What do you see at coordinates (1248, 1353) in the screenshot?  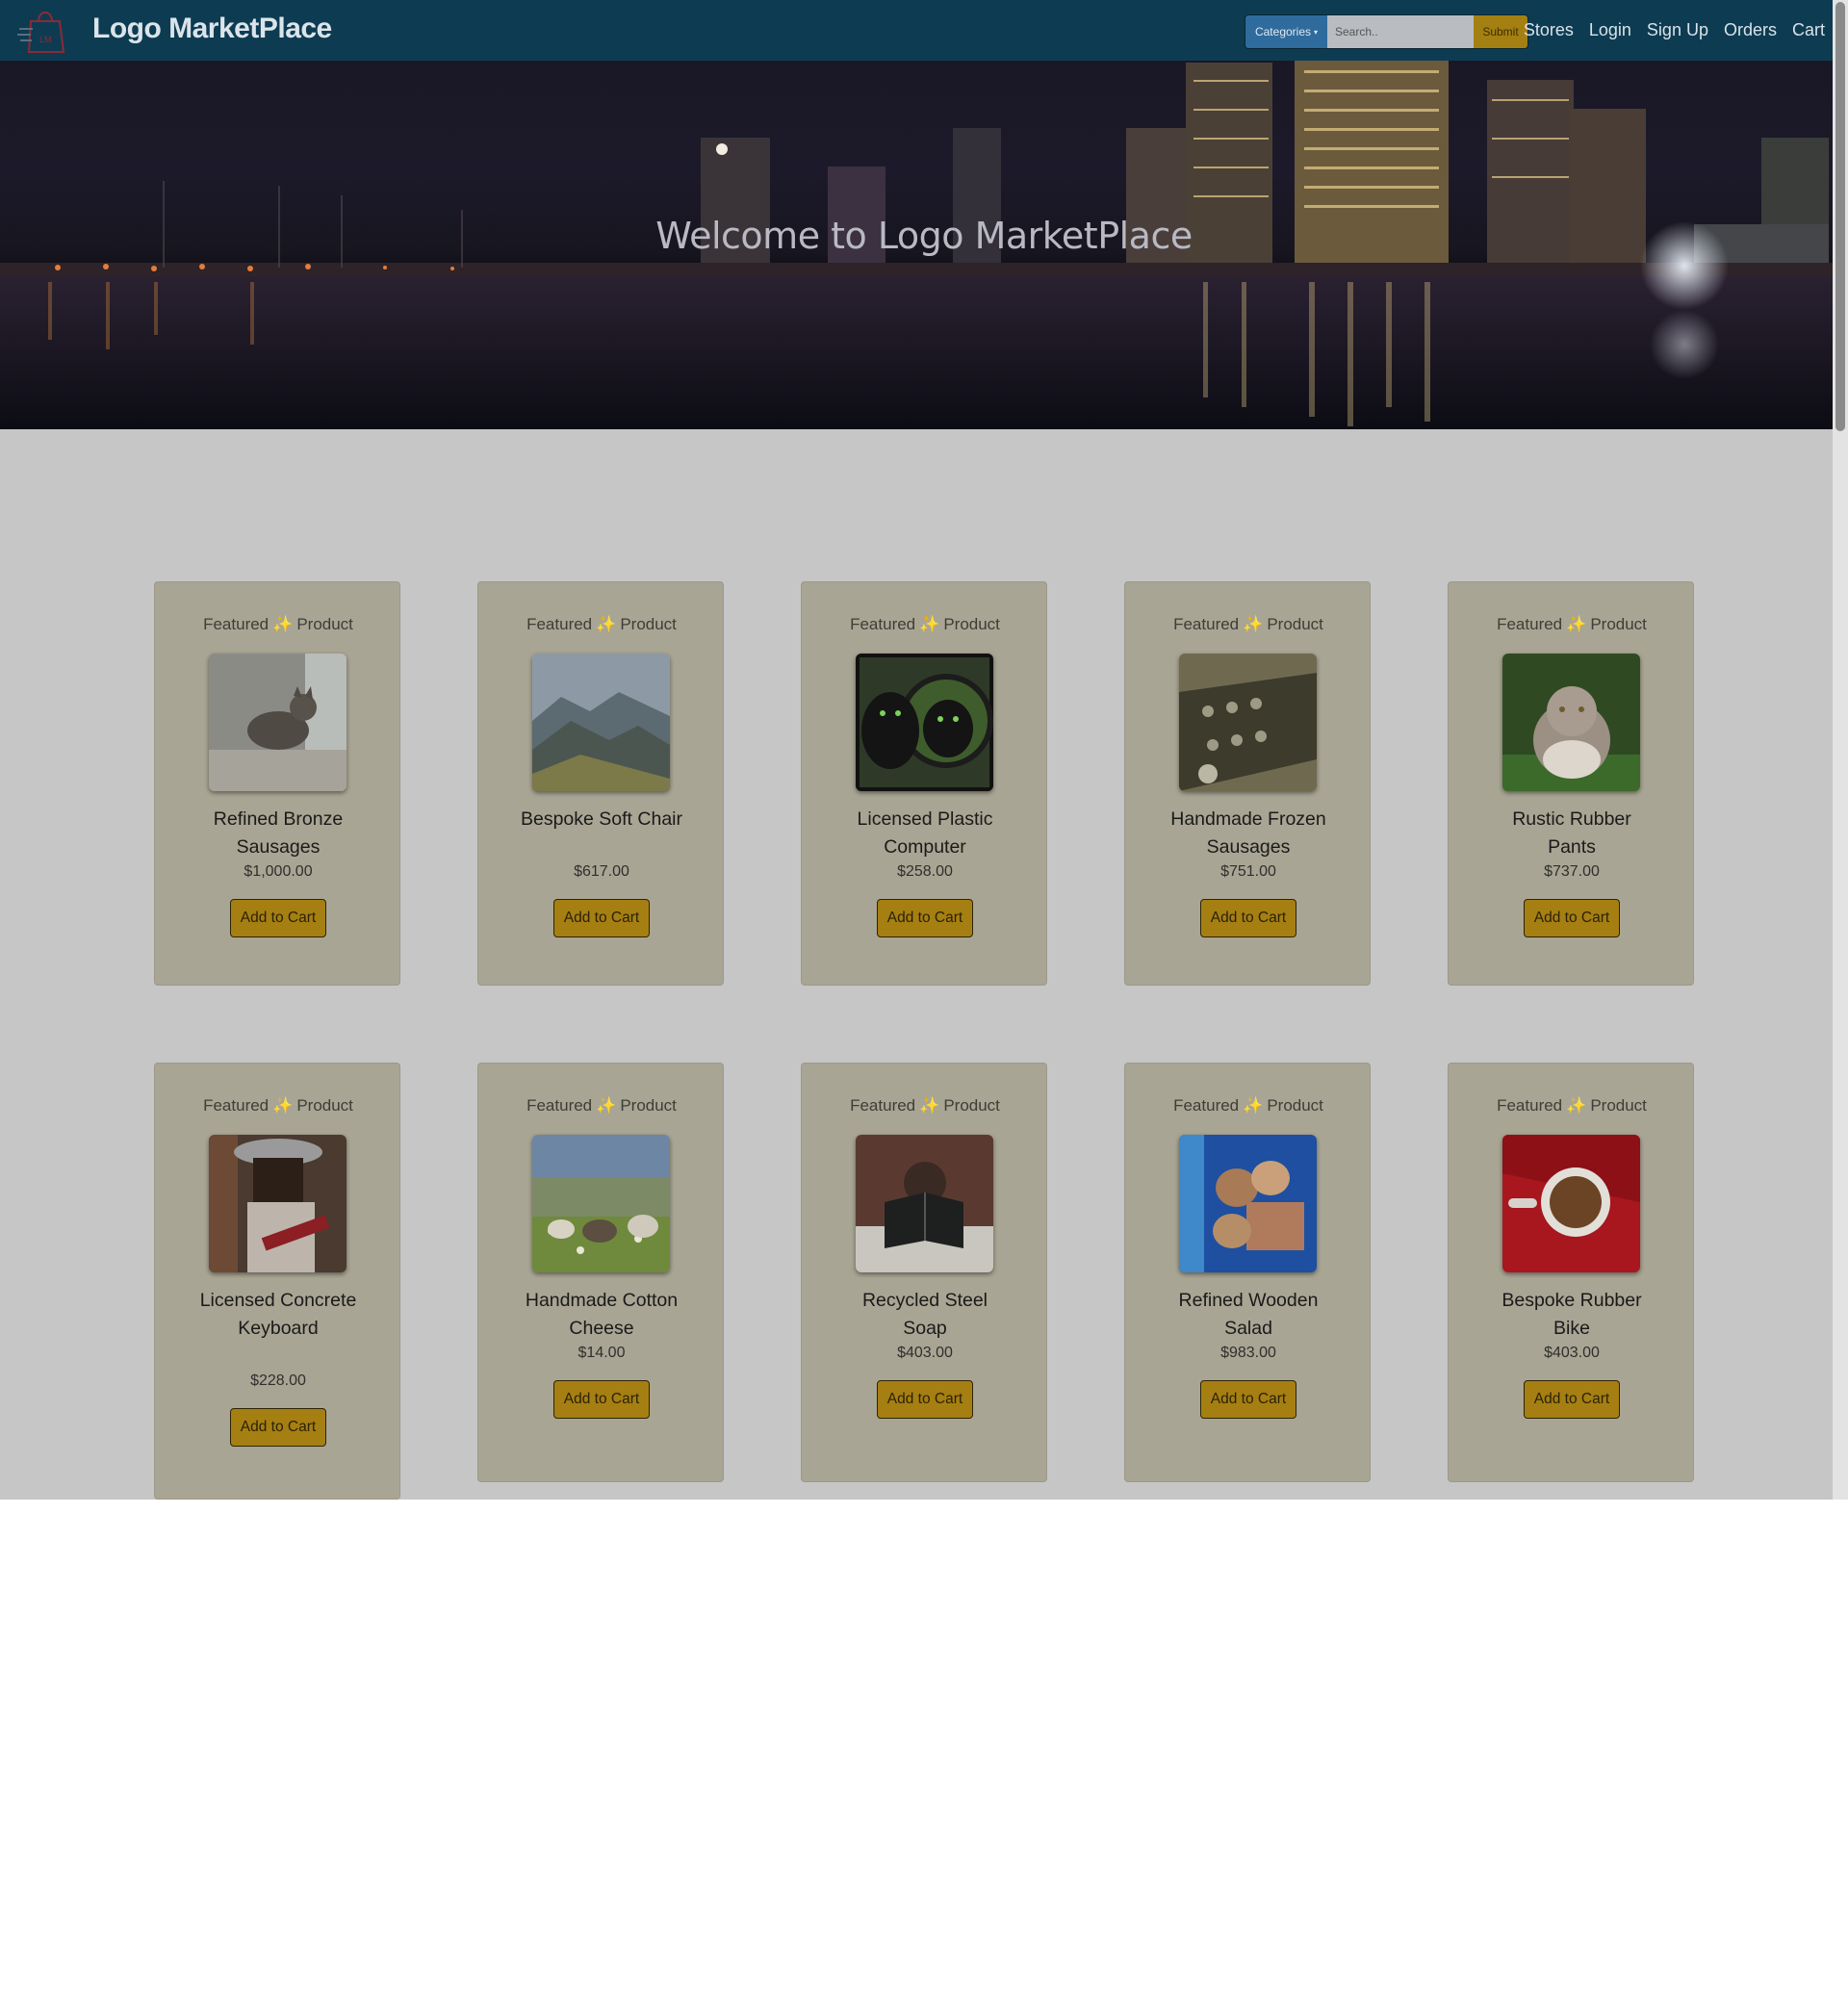 I see `product-price: $983.00` at bounding box center [1248, 1353].